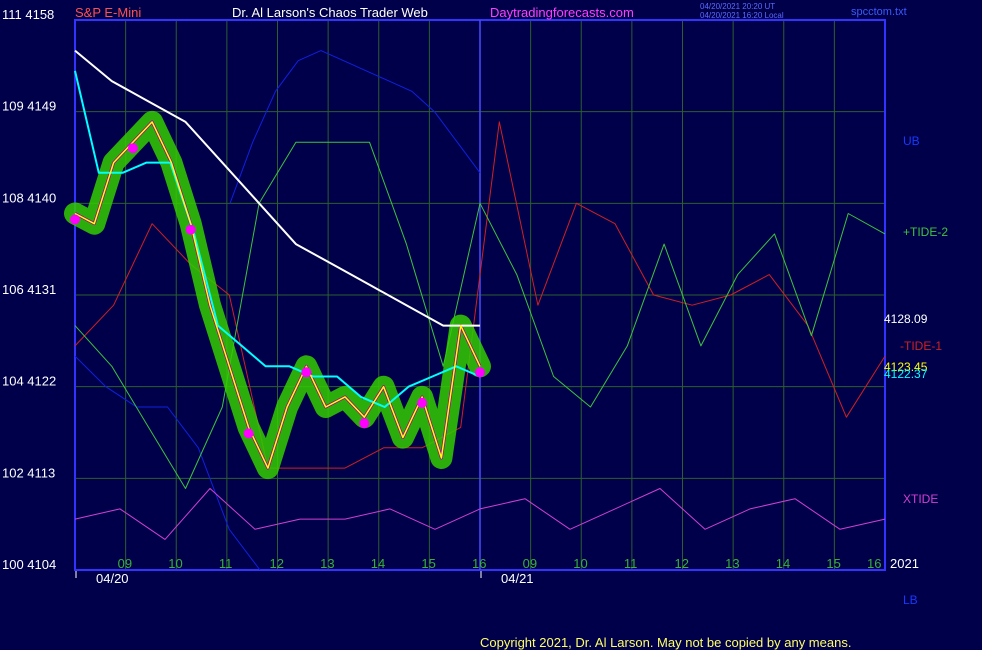 The image size is (982, 650). I want to click on y-tick-label: 111 4158, so click(28, 14).